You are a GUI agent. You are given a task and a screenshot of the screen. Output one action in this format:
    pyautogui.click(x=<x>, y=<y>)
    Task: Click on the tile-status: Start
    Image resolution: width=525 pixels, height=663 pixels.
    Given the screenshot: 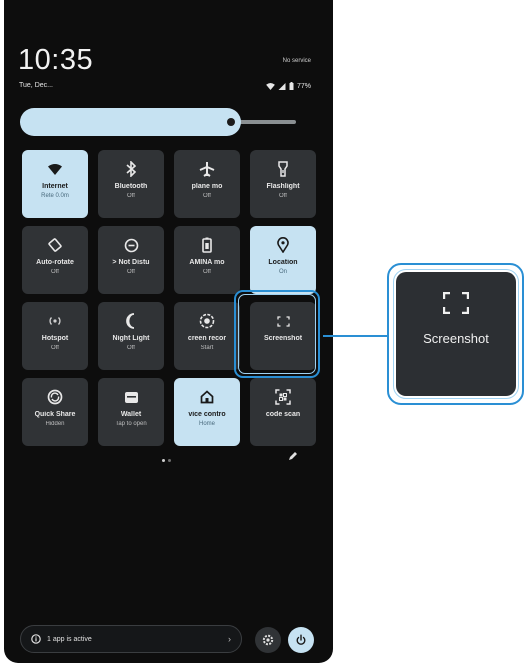 What is the action you would take?
    pyautogui.click(x=207, y=348)
    